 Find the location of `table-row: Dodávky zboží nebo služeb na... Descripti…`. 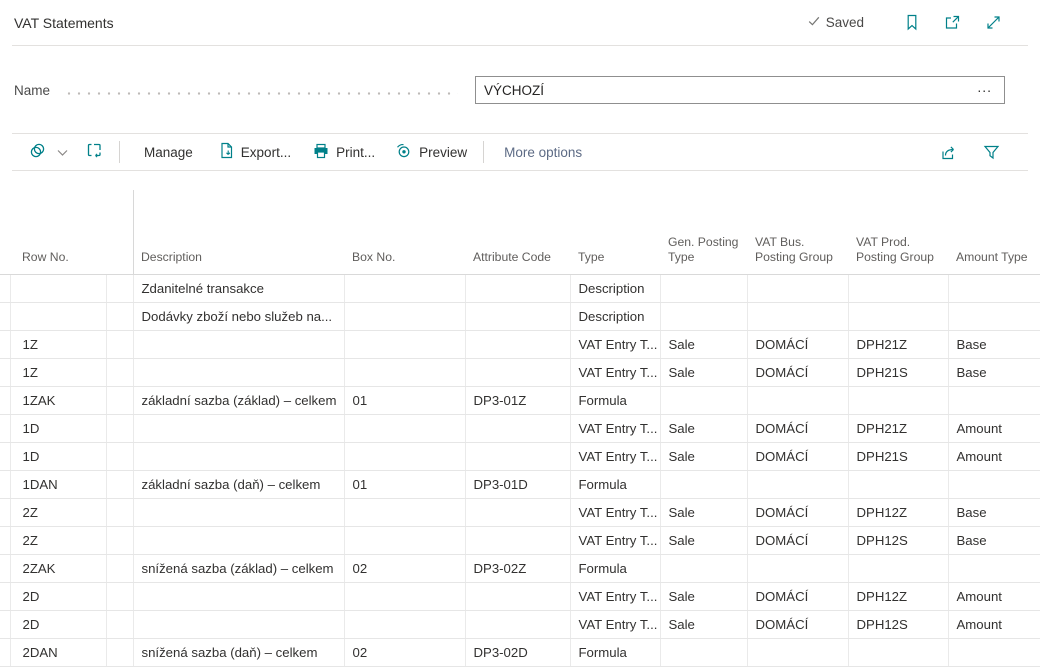

table-row: Dodávky zboží nebo služeb na... Descripti… is located at coordinates (520, 316).